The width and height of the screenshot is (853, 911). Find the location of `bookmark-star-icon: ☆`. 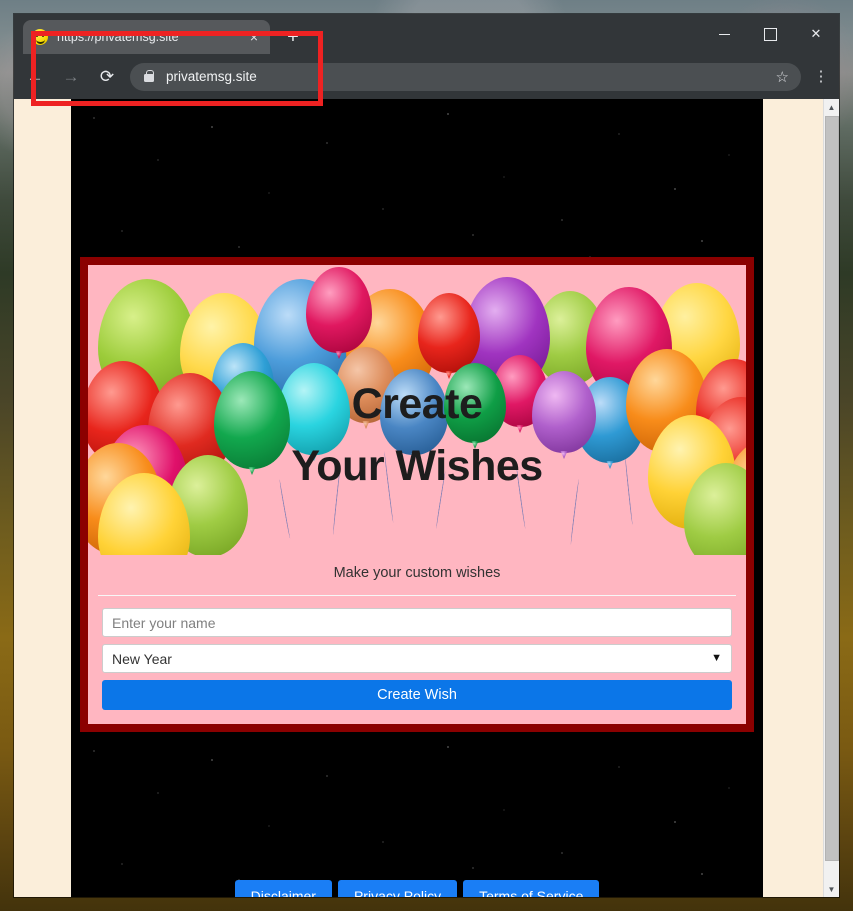

bookmark-star-icon: ☆ is located at coordinates (784, 77).